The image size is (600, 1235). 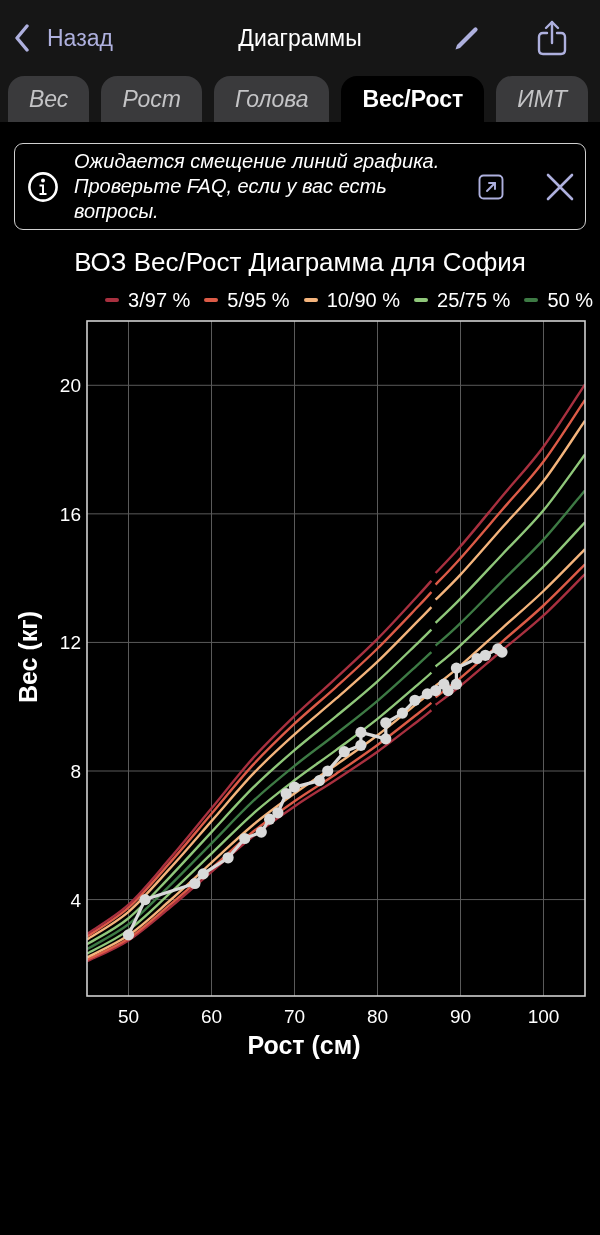 I want to click on y-tick-label: 16, so click(x=70, y=514).